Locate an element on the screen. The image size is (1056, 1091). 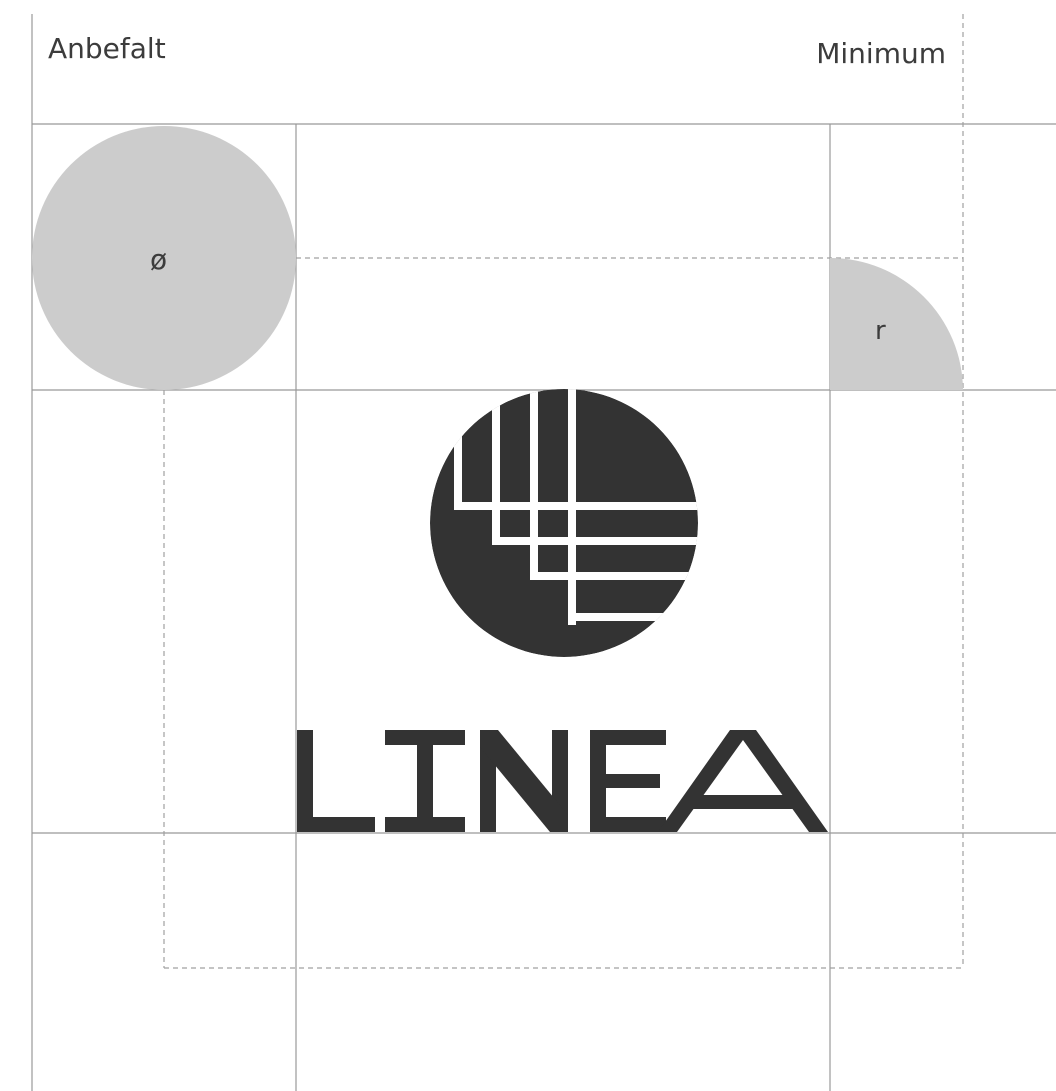
linea-logo-symbol is located at coordinates (564, 523).